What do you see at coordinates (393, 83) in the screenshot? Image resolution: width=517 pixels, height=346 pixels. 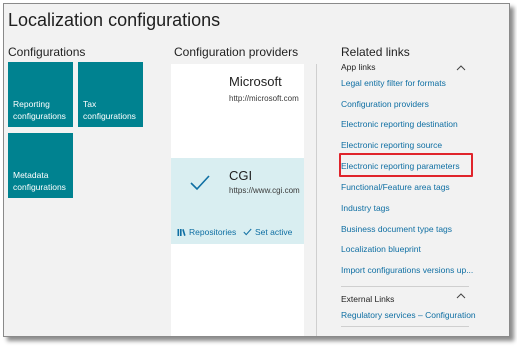 I see `link-legal-entity-filter: Legal entity filter for formats` at bounding box center [393, 83].